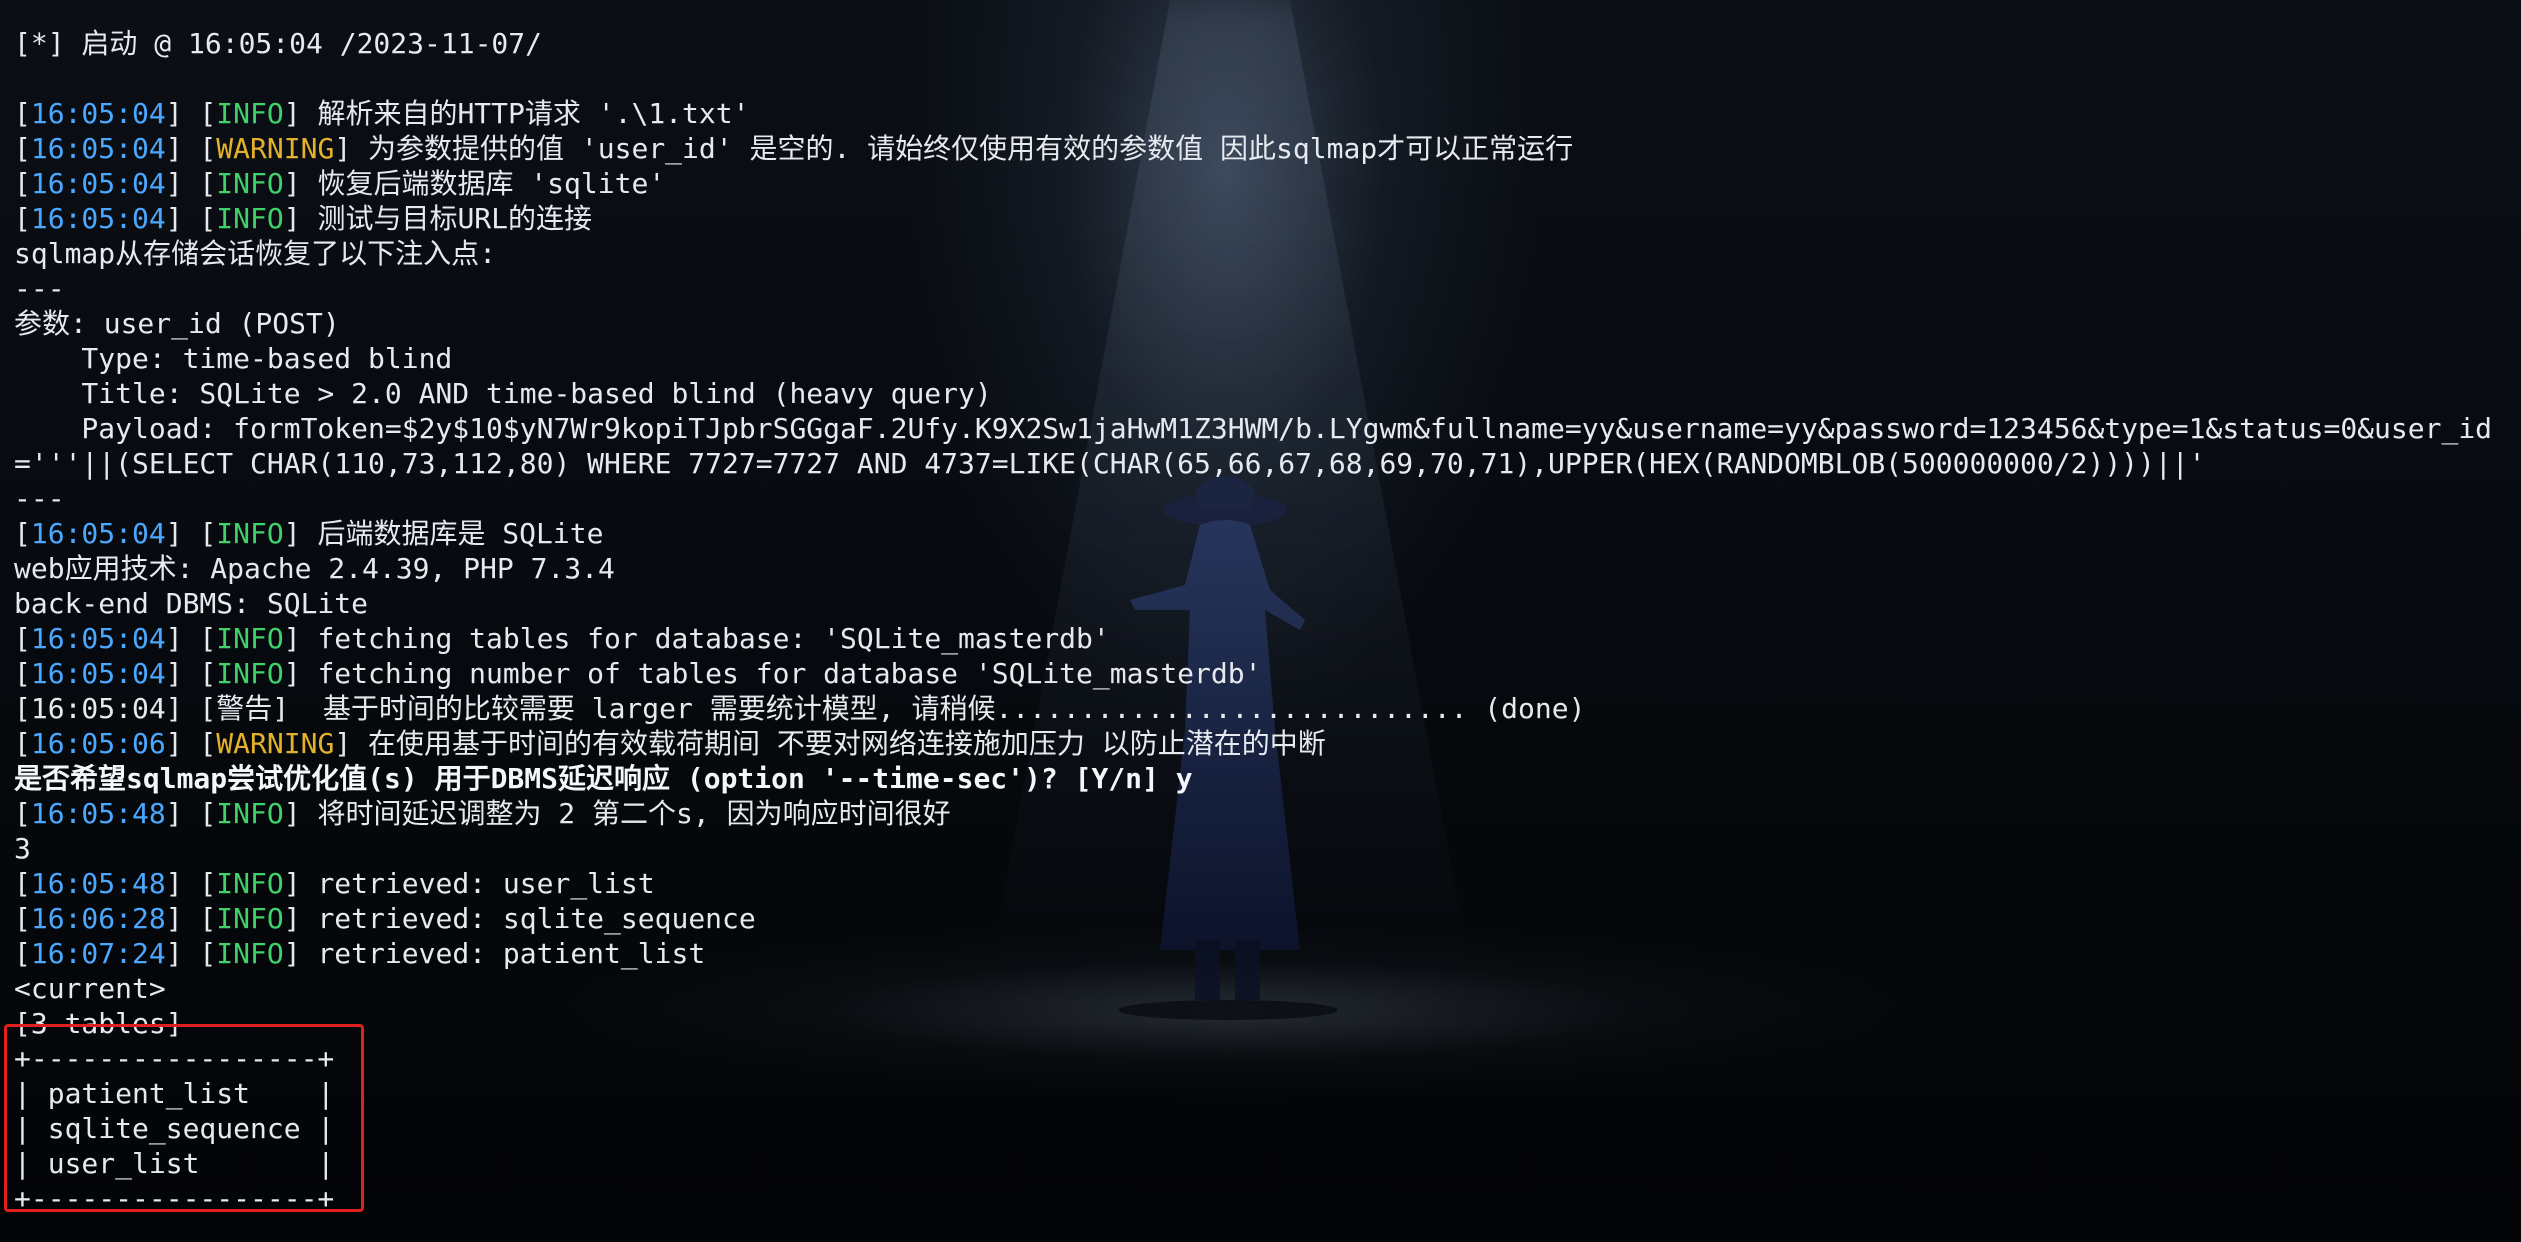 The image size is (2521, 1242). Describe the element at coordinates (1267, 183) in the screenshot. I see `log-line: [16:05:04] [INFO] 恢复后端数据库 'sqlite'` at that location.